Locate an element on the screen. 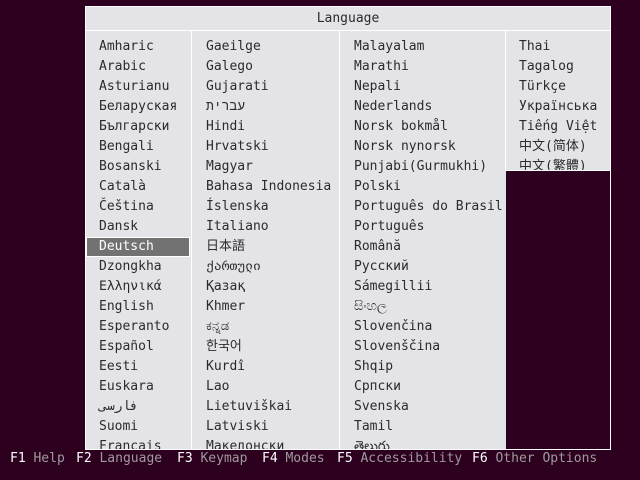 The width and height of the screenshot is (640, 480). language-item: Tamil is located at coordinates (422, 427).